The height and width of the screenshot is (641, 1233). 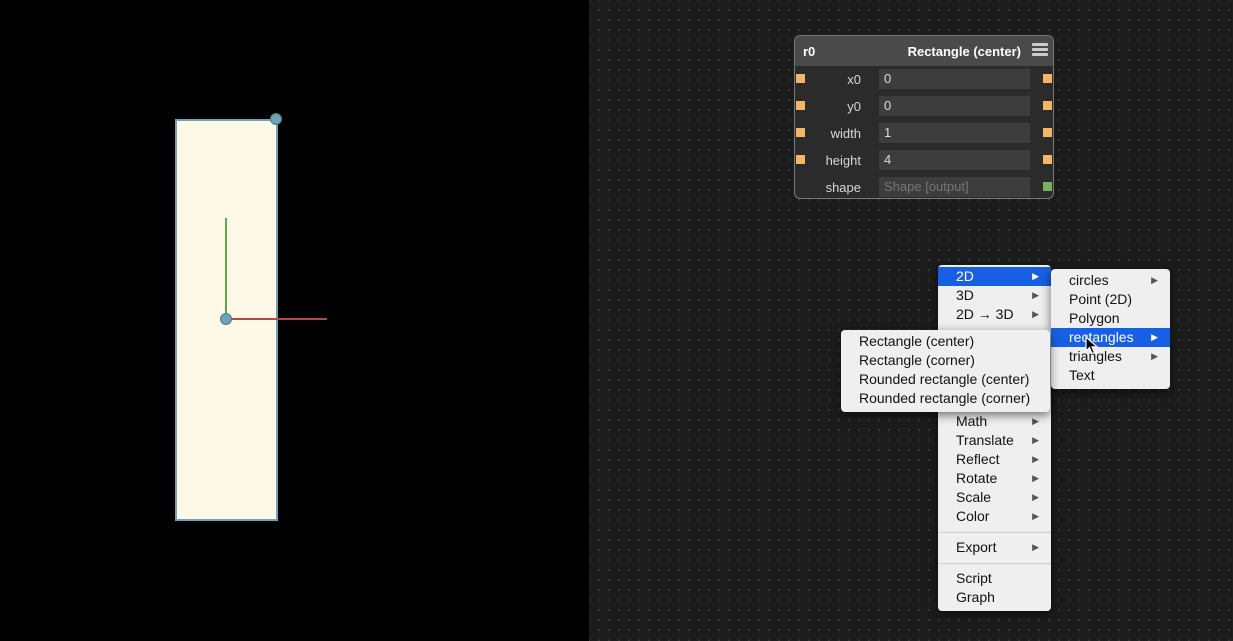 I want to click on menu-item-graph: Graph, so click(x=994, y=597).